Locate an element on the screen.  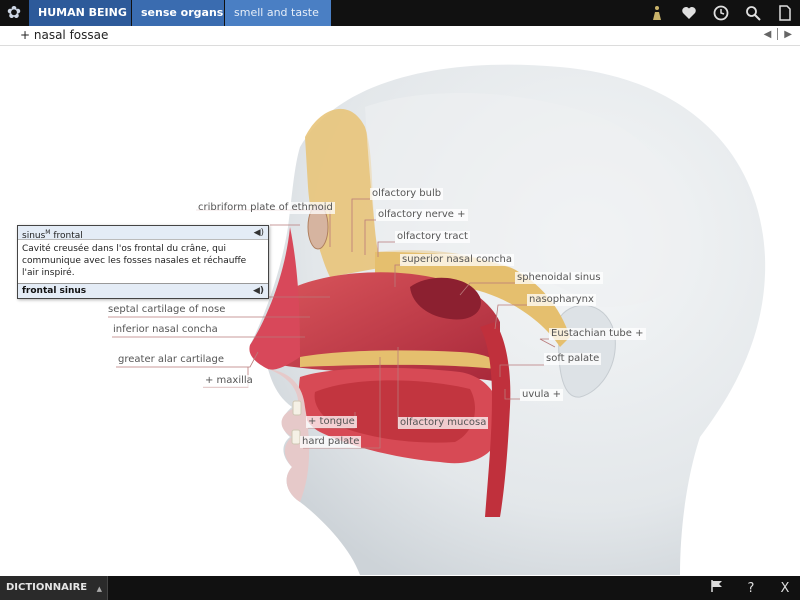
page-title: + nasal fossae is located at coordinates (64, 35).